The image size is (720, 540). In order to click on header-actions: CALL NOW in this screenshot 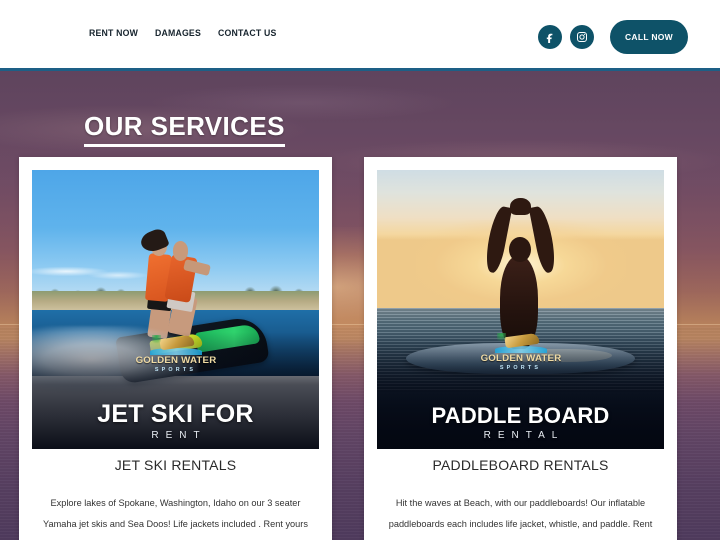, I will do `click(612, 37)`.